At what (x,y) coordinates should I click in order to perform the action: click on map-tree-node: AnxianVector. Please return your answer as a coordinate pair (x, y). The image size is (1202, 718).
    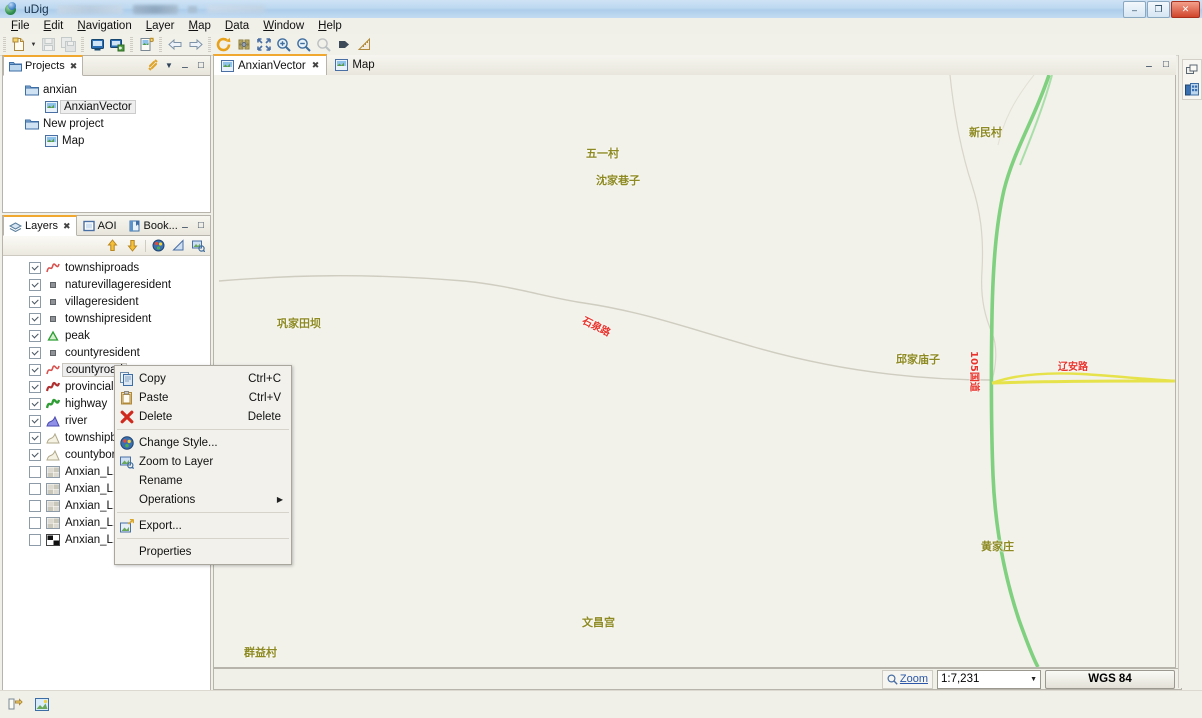
    Looking at the image, I should click on (106, 106).